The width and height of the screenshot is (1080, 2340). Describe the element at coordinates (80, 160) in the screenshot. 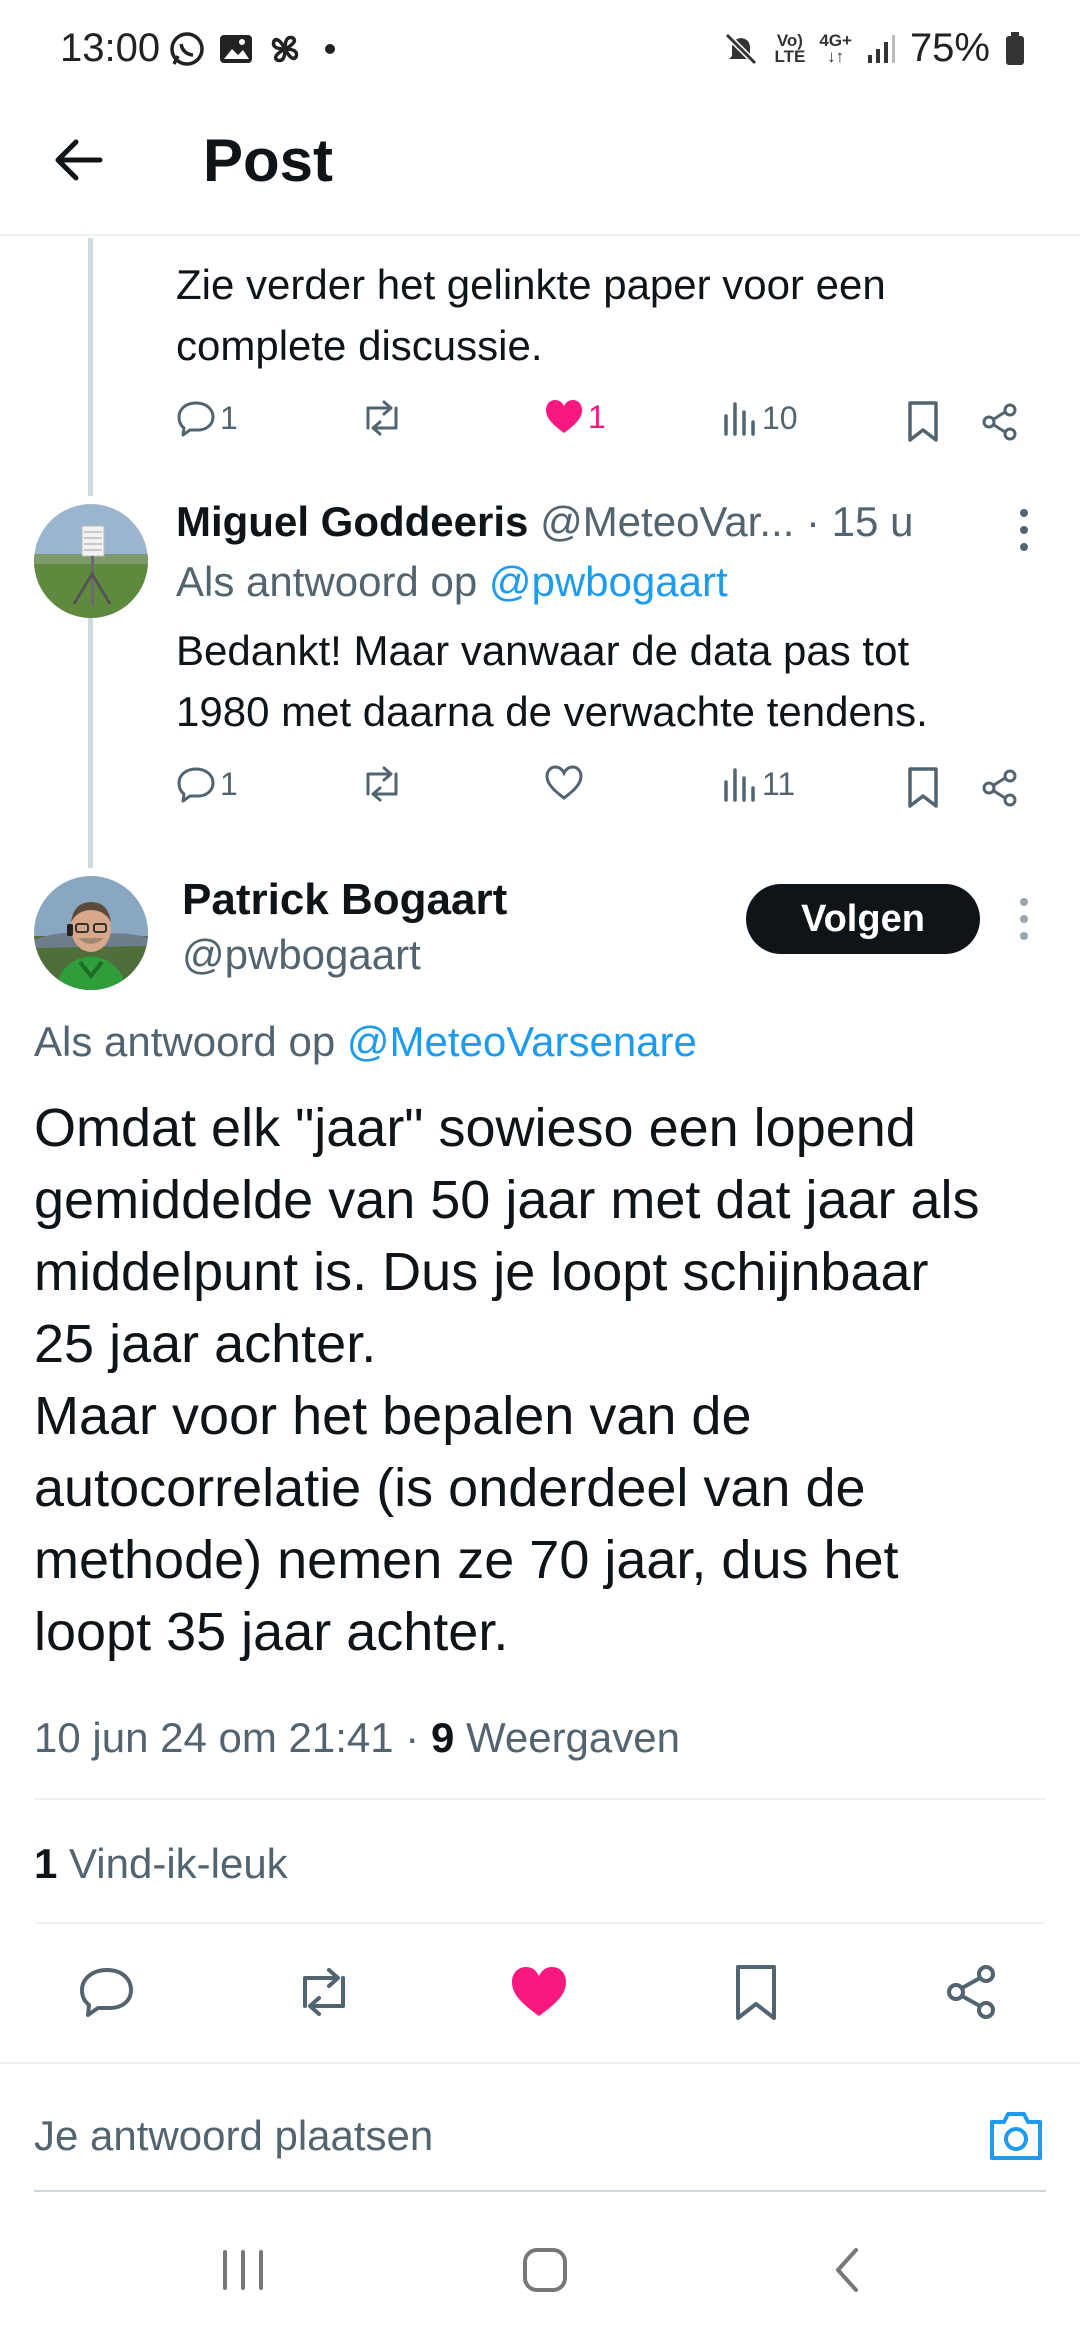

I see `back-arrow-icon` at that location.